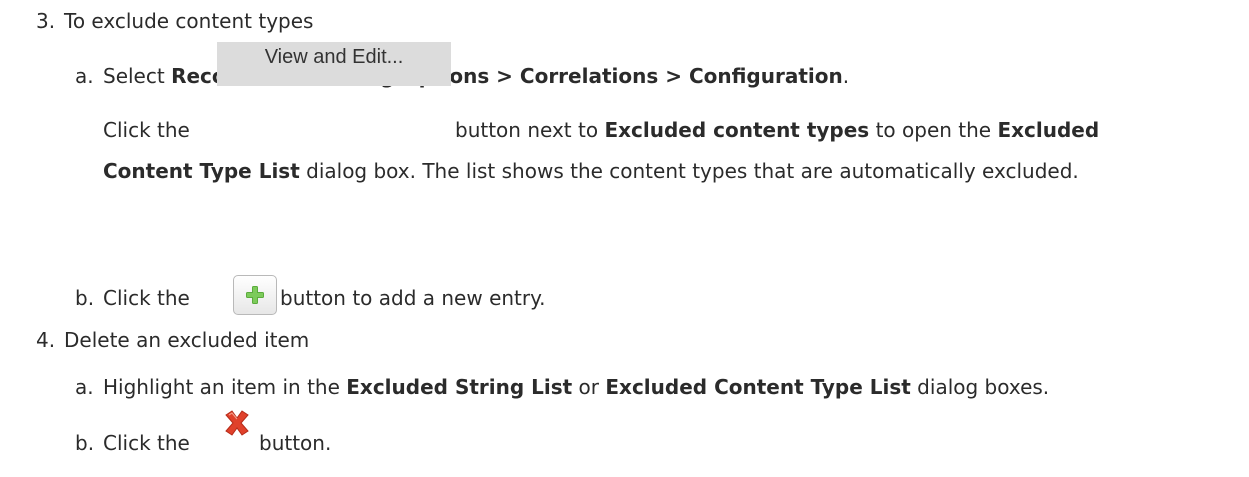 The image size is (1249, 477). I want to click on text: to open the, so click(933, 130).